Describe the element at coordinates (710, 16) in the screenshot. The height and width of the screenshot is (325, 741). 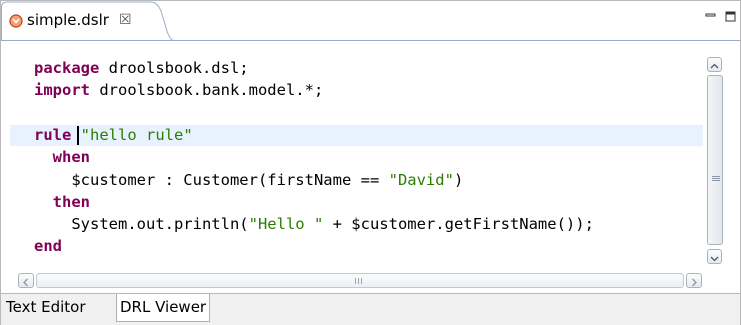
I see `minimize-icon` at that location.